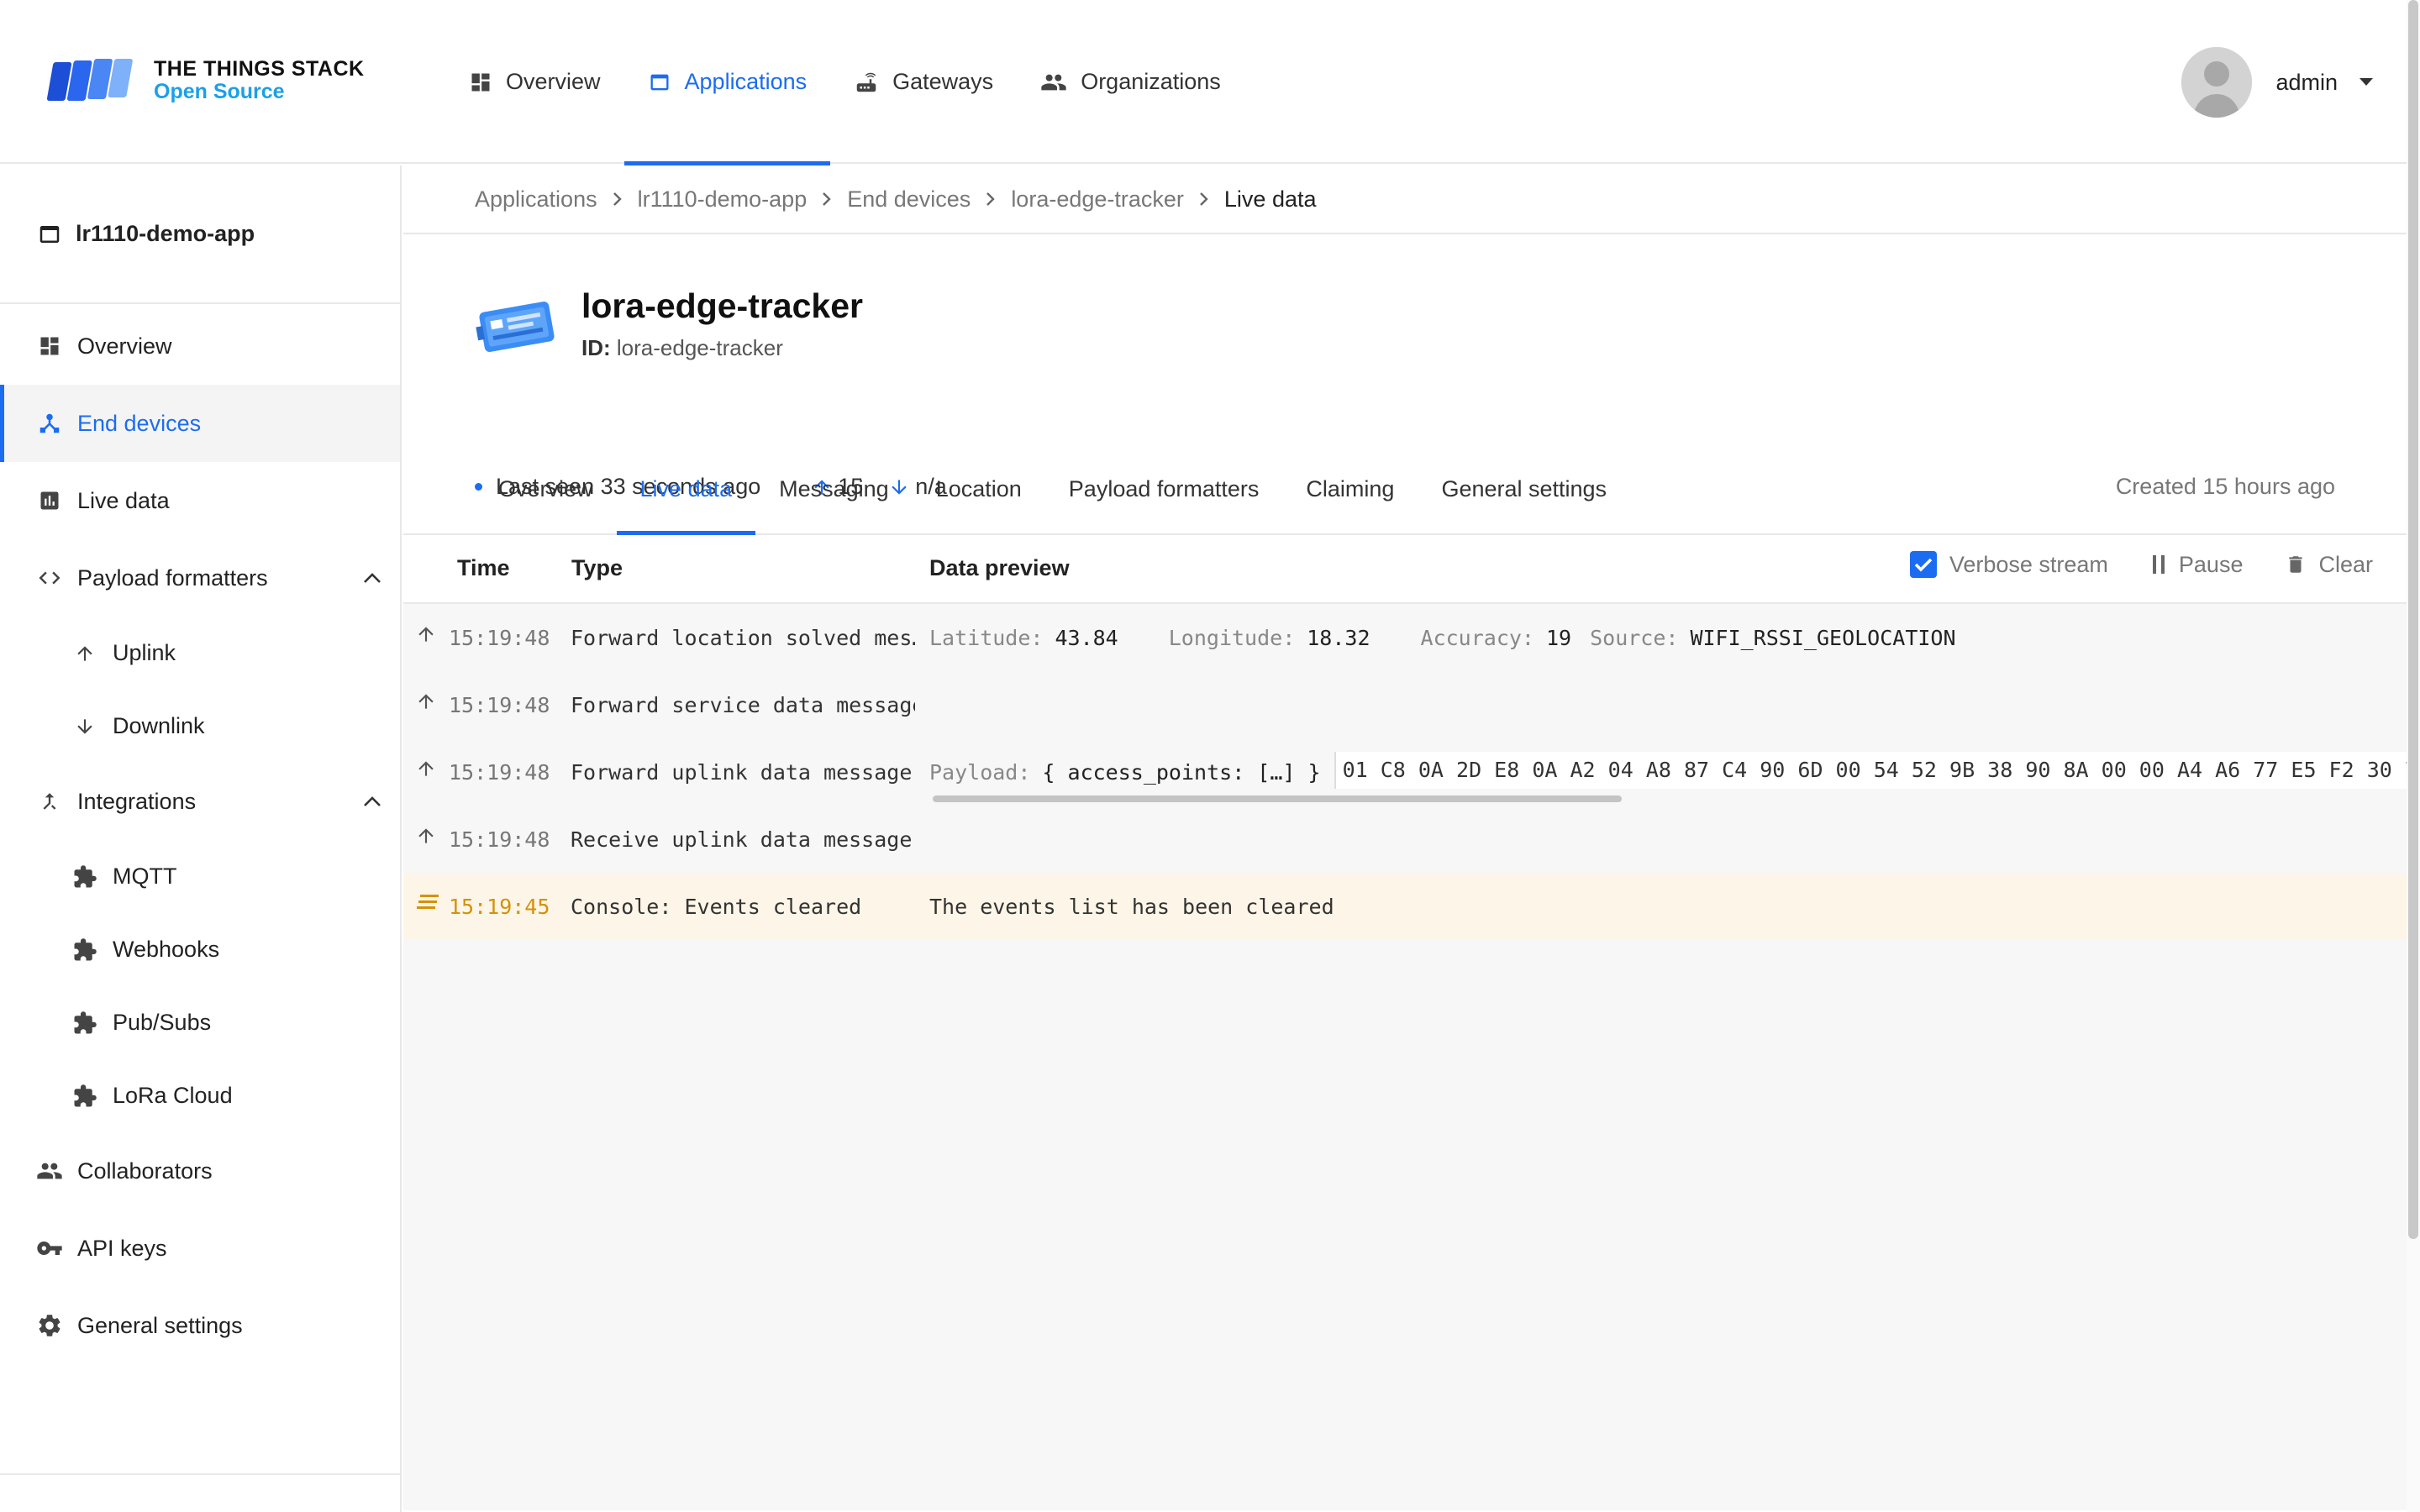 Image resolution: width=2420 pixels, height=1512 pixels. Describe the element at coordinates (2008, 564) in the screenshot. I see `verbose-stream-toggle: Verbose stream` at that location.